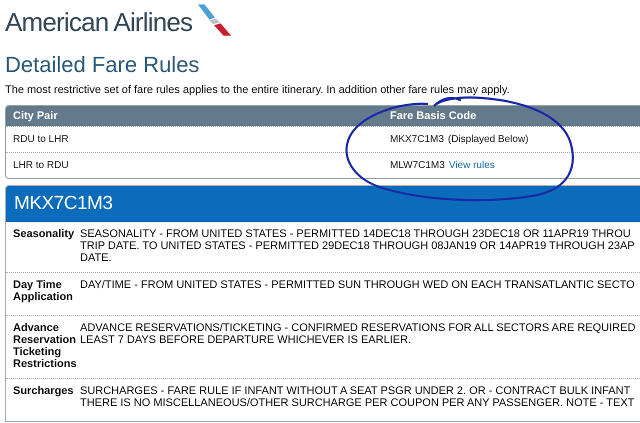 This screenshot has width=640, height=423. What do you see at coordinates (417, 165) in the screenshot?
I see `fare-code: MLW7C1M3` at bounding box center [417, 165].